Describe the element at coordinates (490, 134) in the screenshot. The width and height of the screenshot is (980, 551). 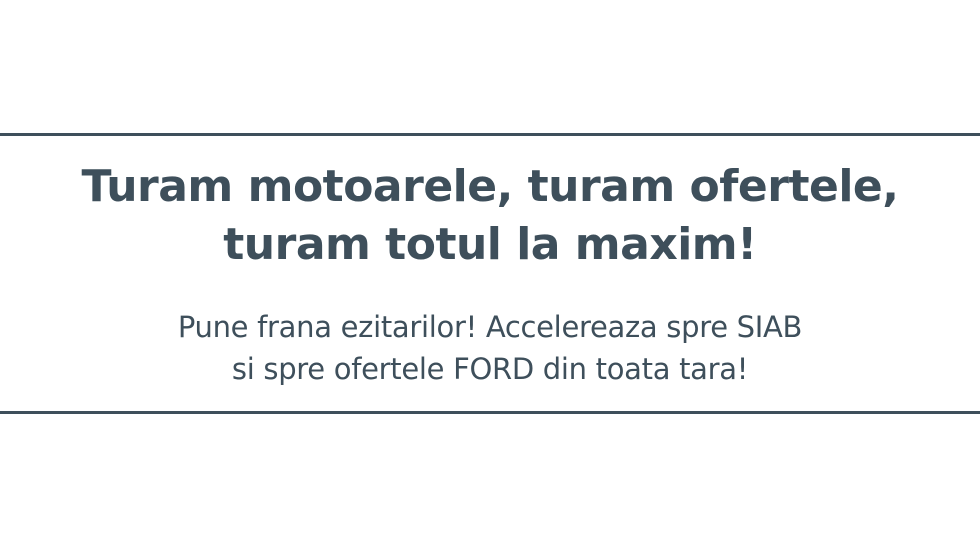
I see `top-divider` at that location.